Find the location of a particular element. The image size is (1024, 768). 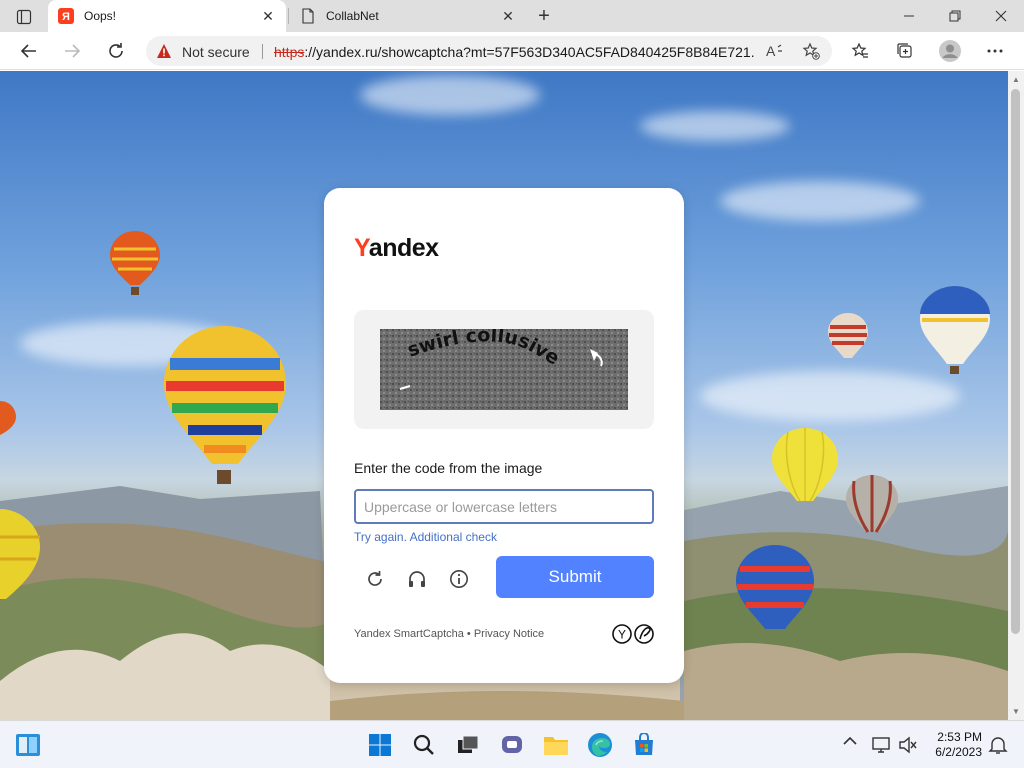

refresh-button is located at coordinates (116, 51).